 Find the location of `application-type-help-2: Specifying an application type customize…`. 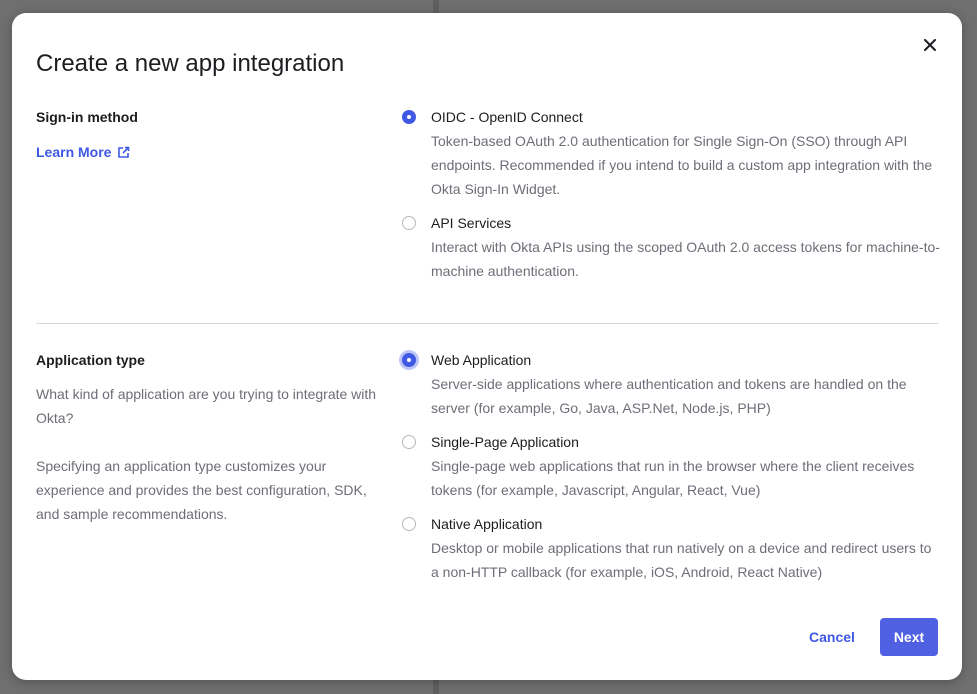

application-type-help-2: Specifying an application type customize… is located at coordinates (201, 490).